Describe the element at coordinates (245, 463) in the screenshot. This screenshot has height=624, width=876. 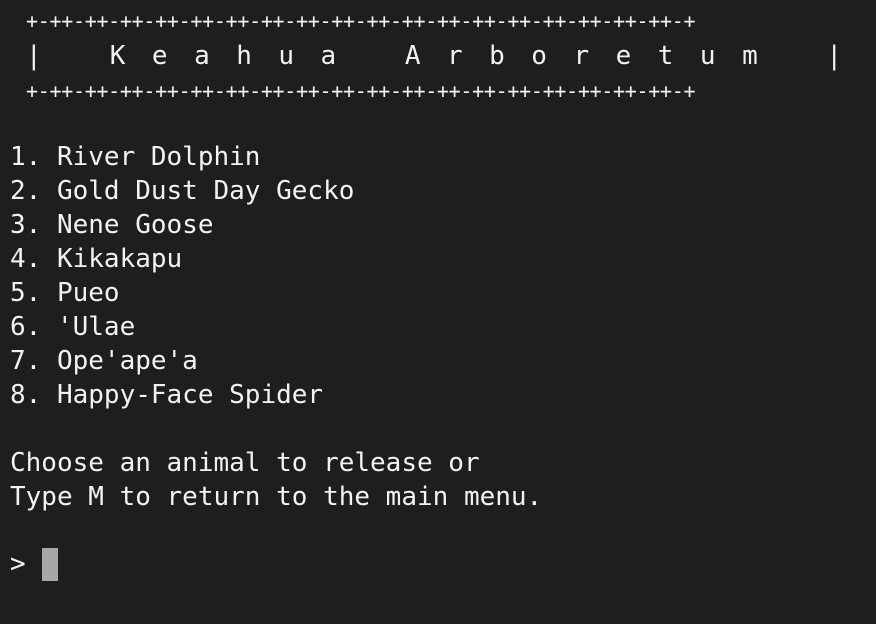
I see `instruction-line-1: Choose an animal to release or` at that location.